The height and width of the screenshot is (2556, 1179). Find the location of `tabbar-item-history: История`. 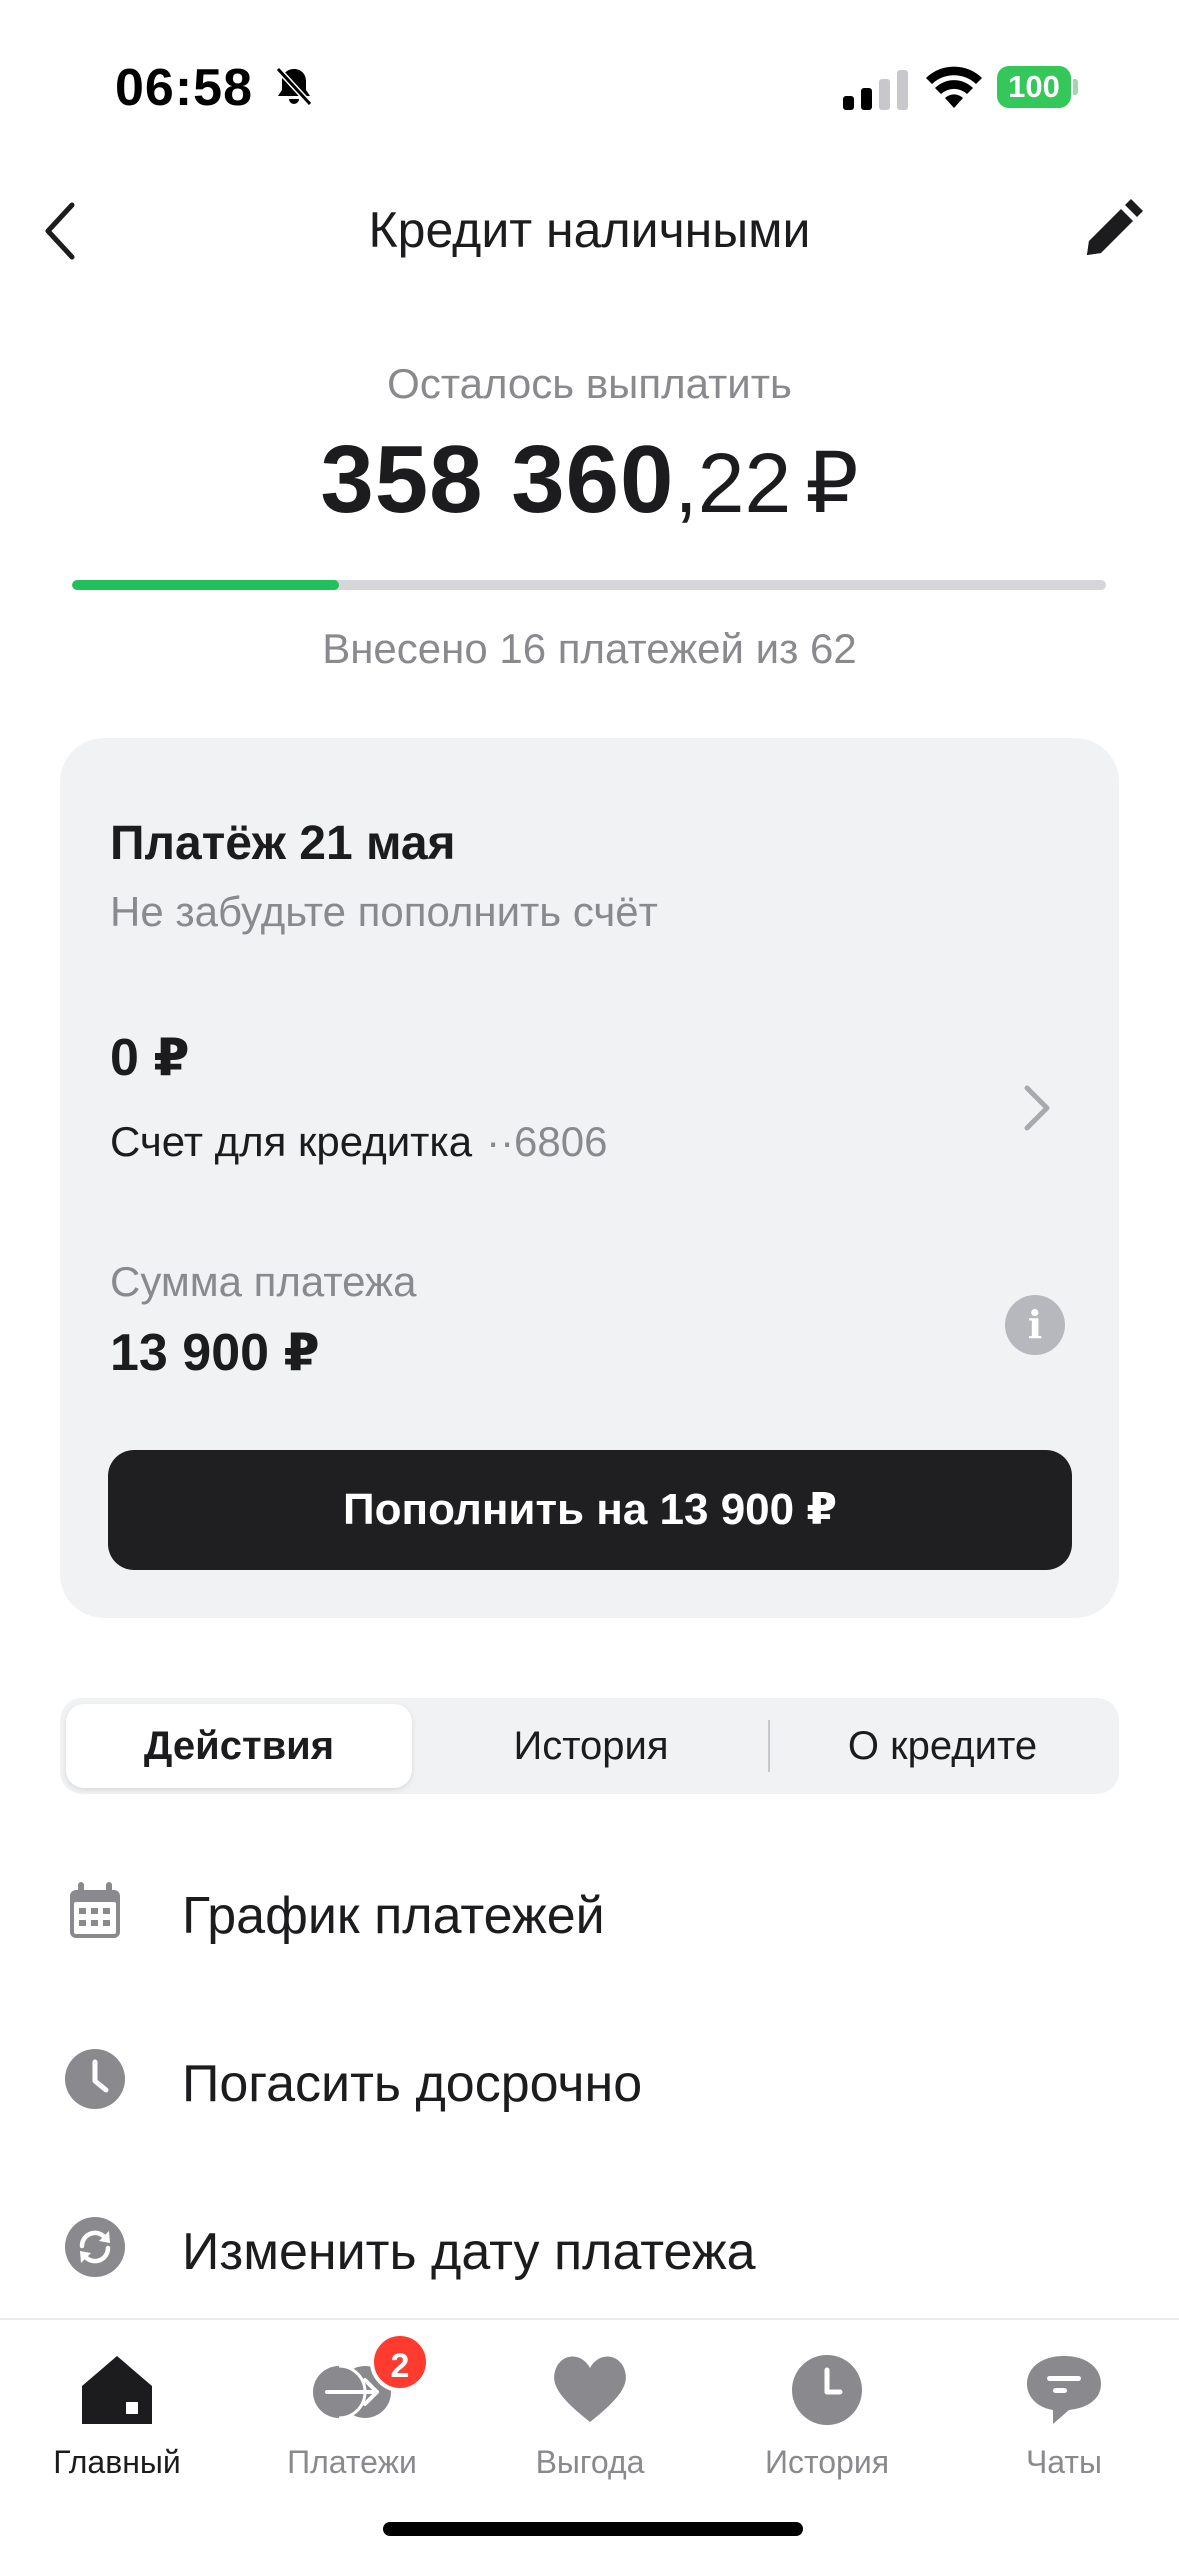

tabbar-item-history: История is located at coordinates (827, 2415).